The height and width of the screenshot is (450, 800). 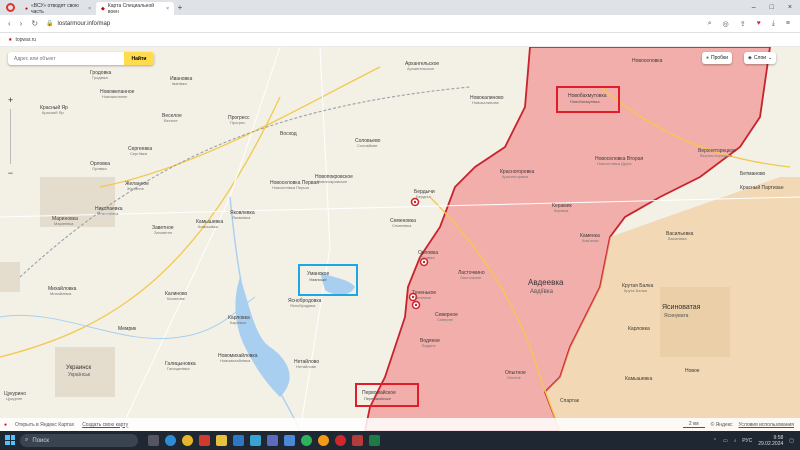 I want to click on tab-news: ● «ВСУ» отводят свою часть ×, so click(x=58, y=8).